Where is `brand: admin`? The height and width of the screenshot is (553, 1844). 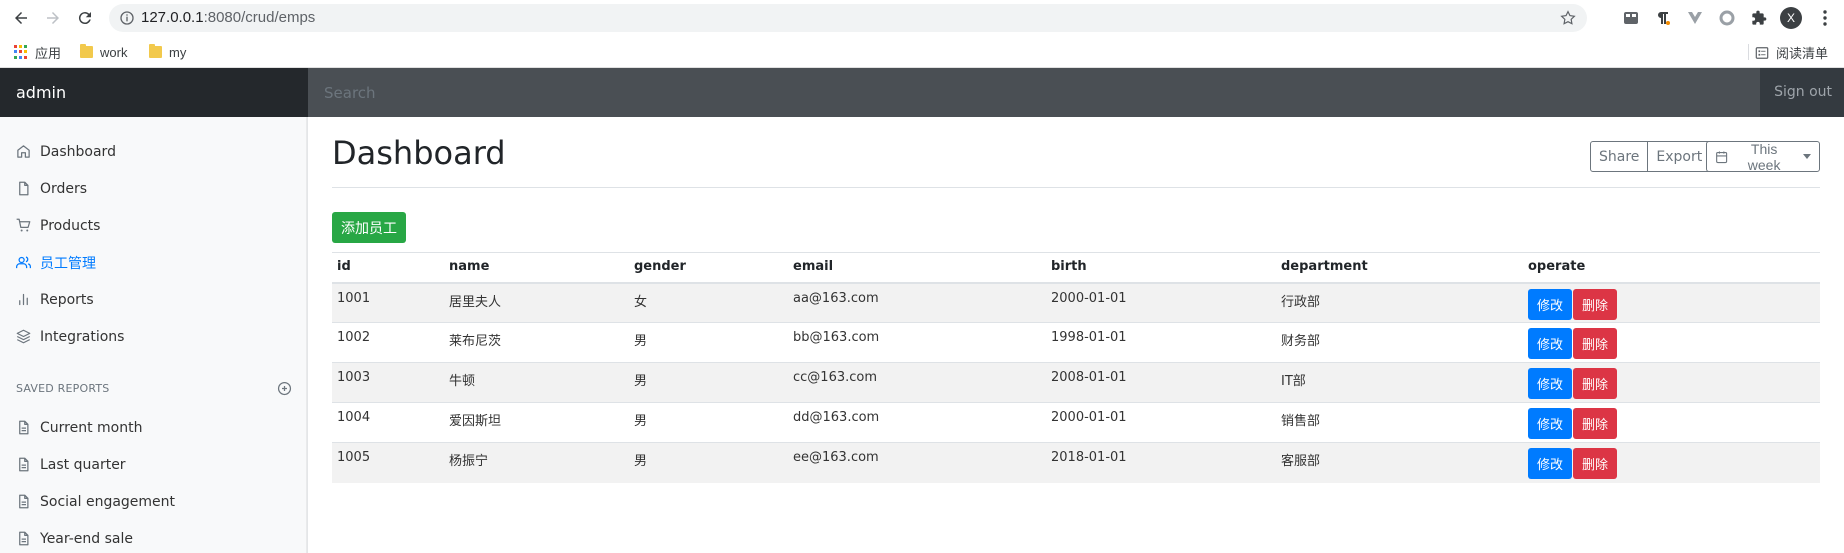
brand: admin is located at coordinates (154, 92).